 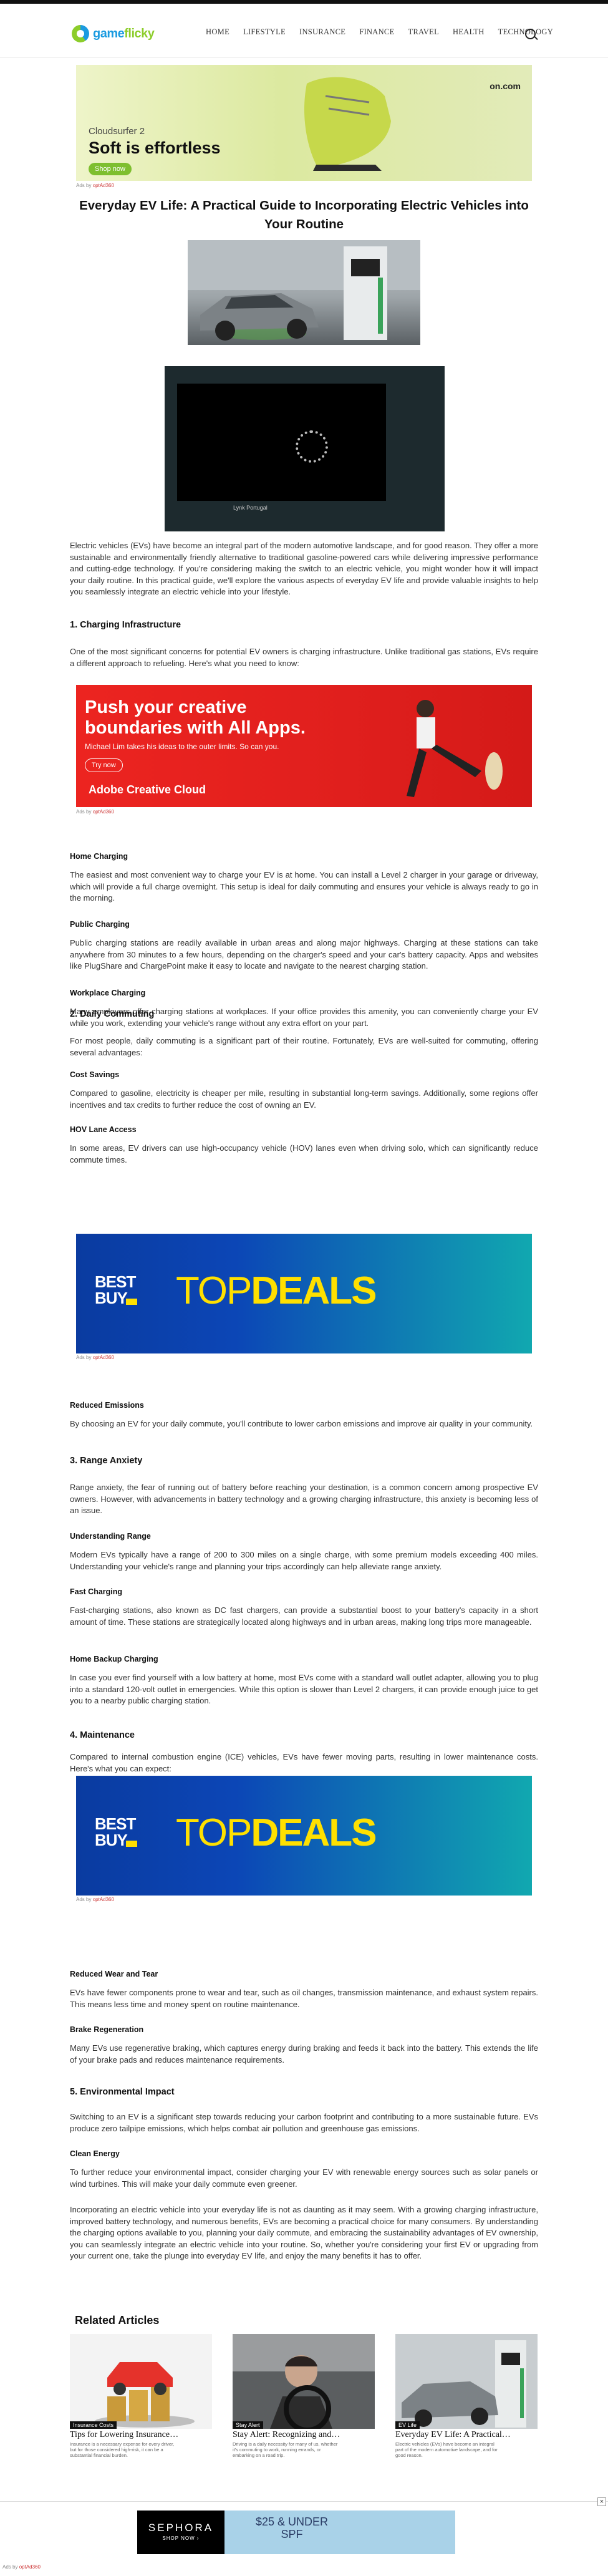 What do you see at coordinates (281, 442) in the screenshot?
I see `video-screen` at bounding box center [281, 442].